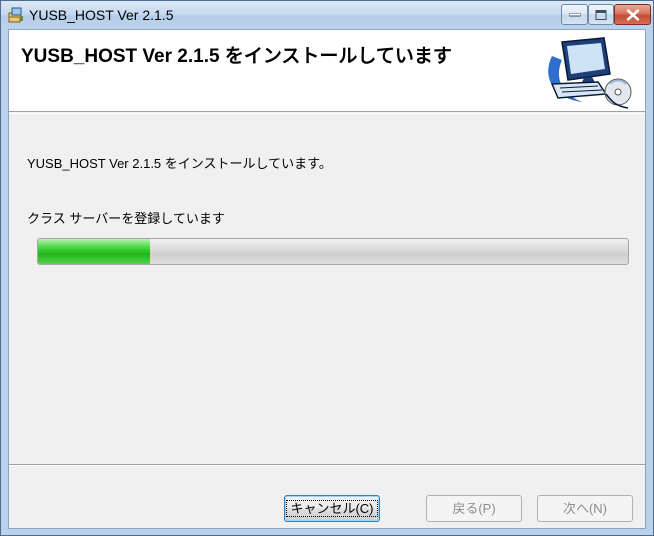 The height and width of the screenshot is (536, 654). Describe the element at coordinates (126, 218) in the screenshot. I see `current-action-text: クラス サーバーを登録しています` at that location.